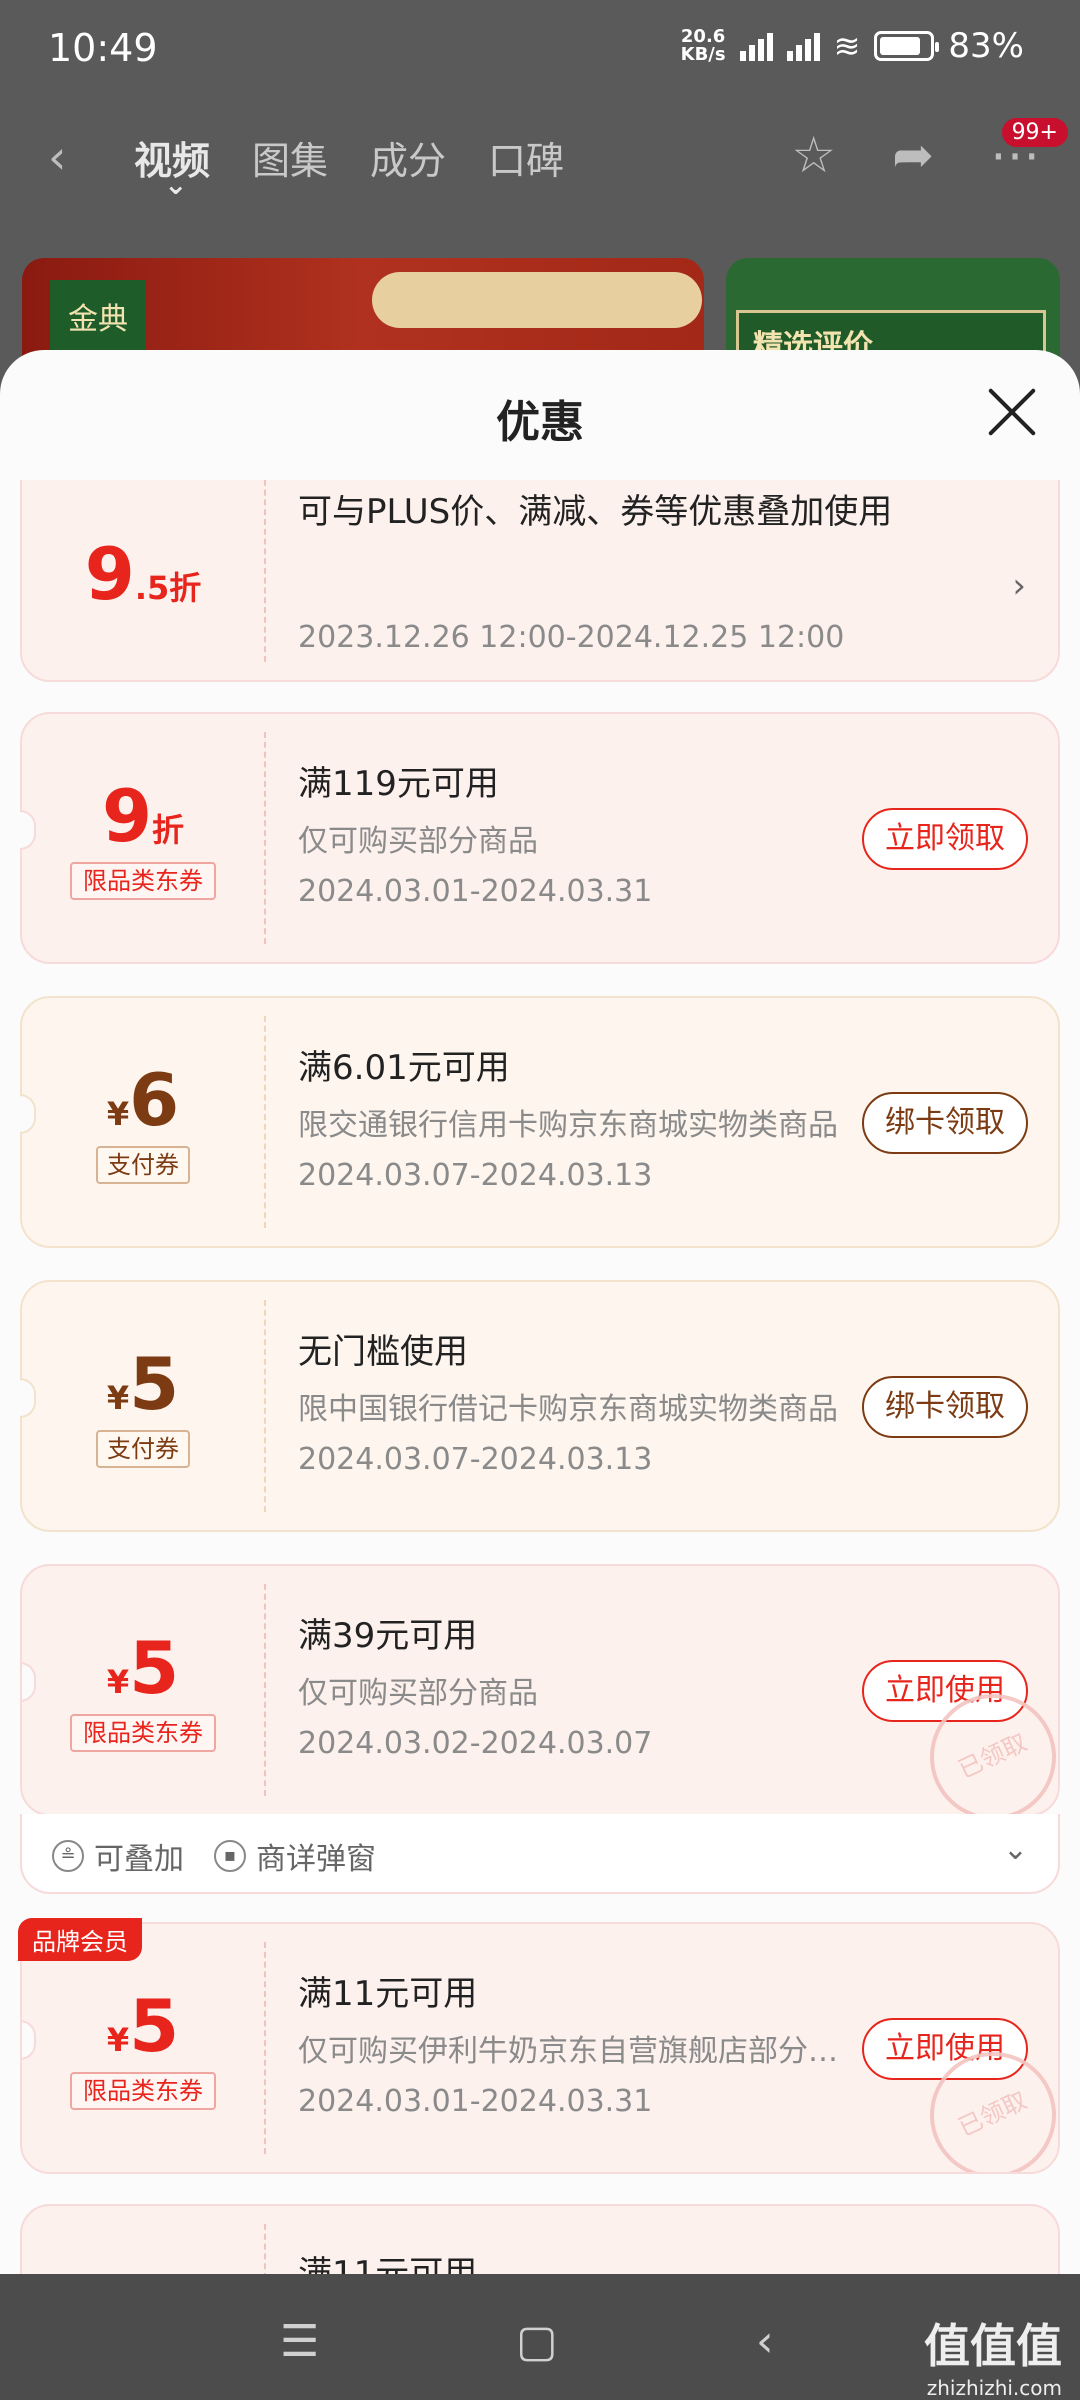  Describe the element at coordinates (986, 46) in the screenshot. I see `battery-percent: 83%` at that location.